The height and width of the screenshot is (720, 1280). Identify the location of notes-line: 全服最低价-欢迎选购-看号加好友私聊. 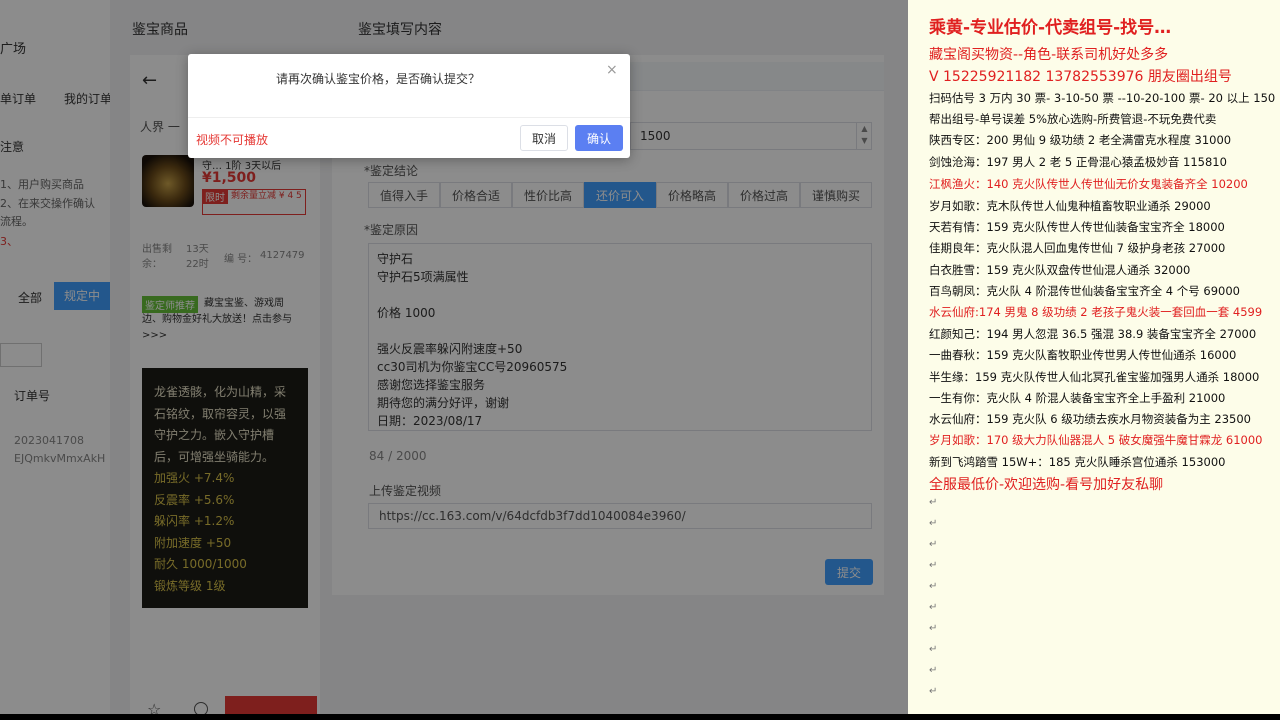
(1046, 485).